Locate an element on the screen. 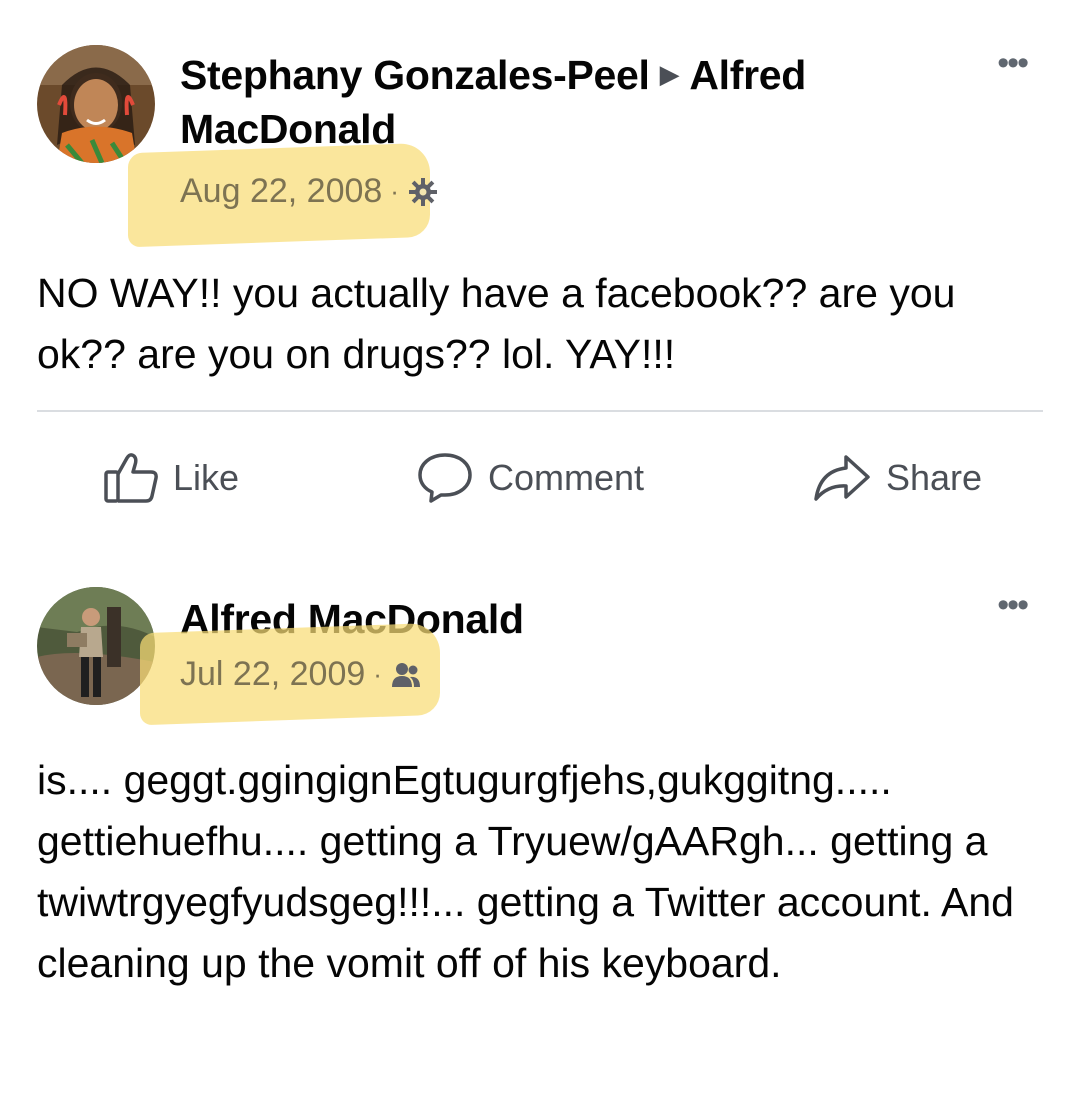  post-meta: Aug 22, 2008 · is located at coordinates (309, 191).